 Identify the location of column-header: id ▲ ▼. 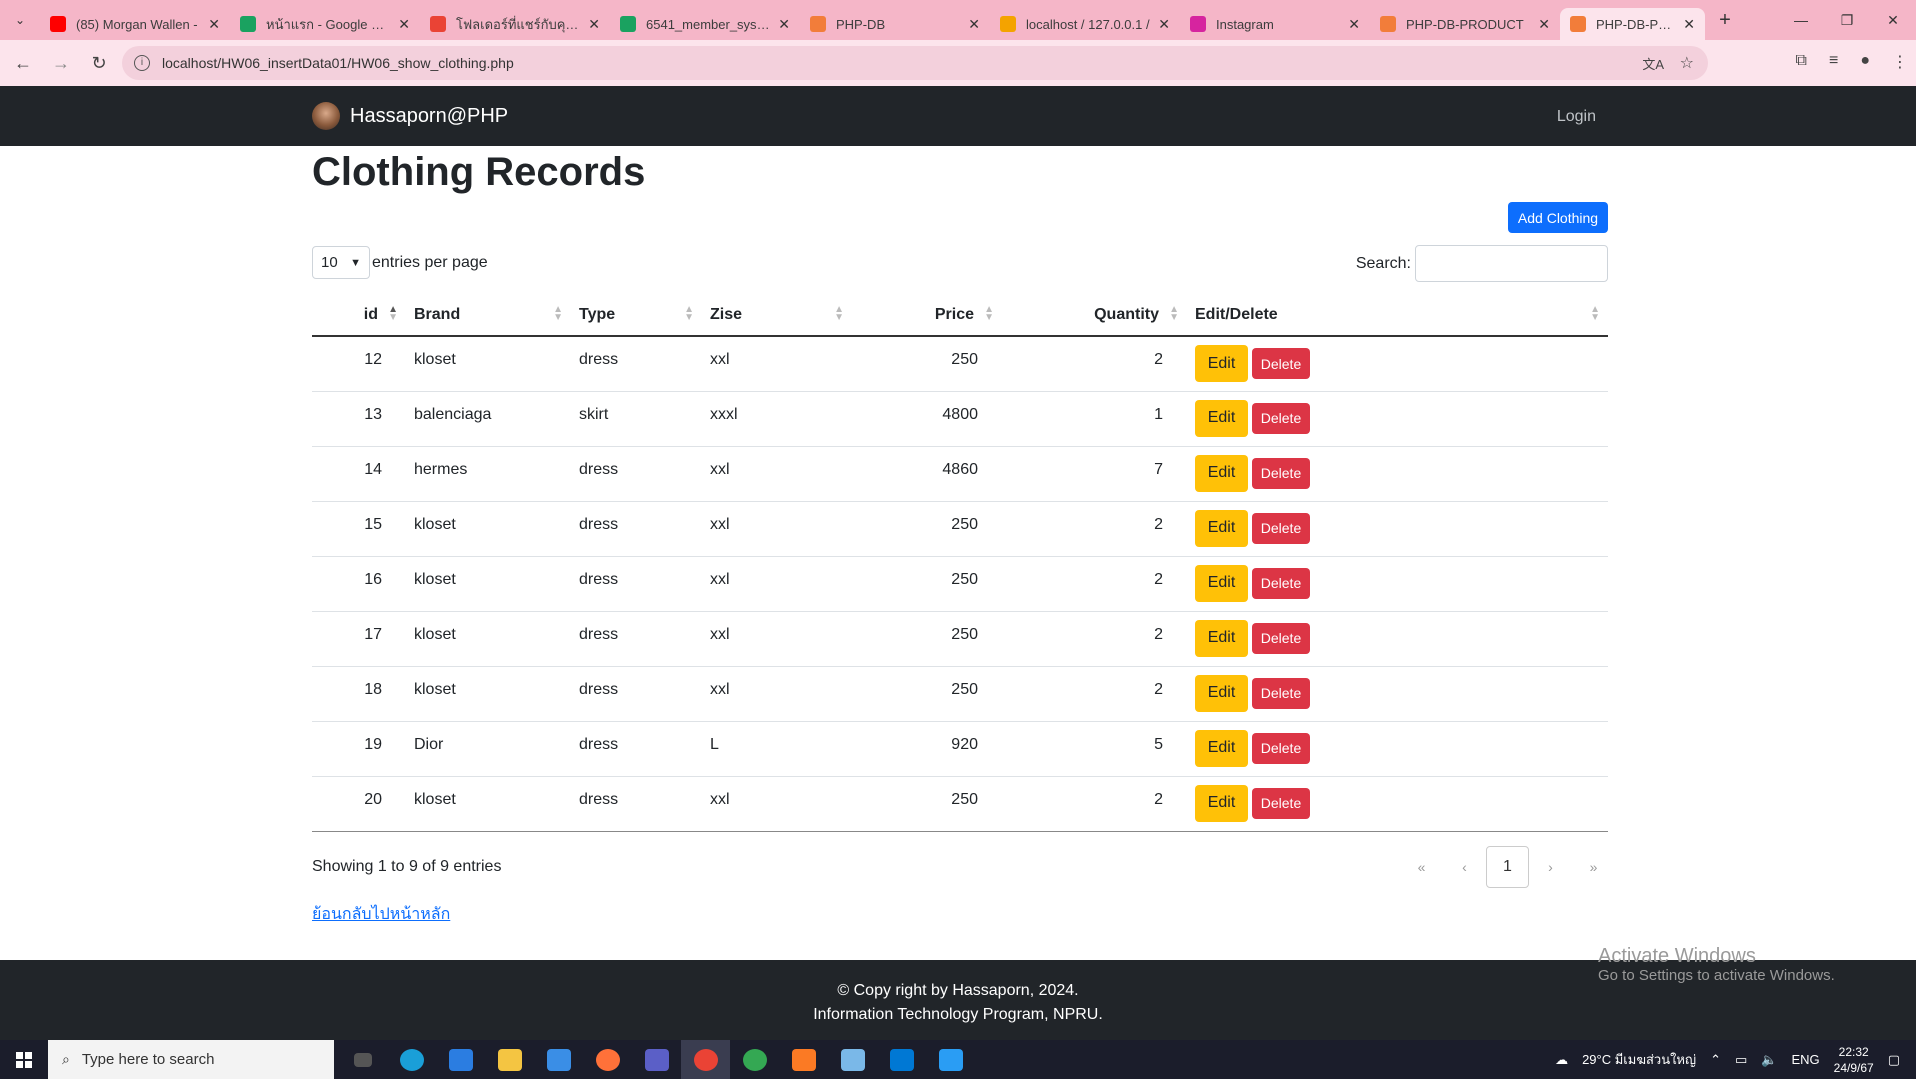
(359, 315).